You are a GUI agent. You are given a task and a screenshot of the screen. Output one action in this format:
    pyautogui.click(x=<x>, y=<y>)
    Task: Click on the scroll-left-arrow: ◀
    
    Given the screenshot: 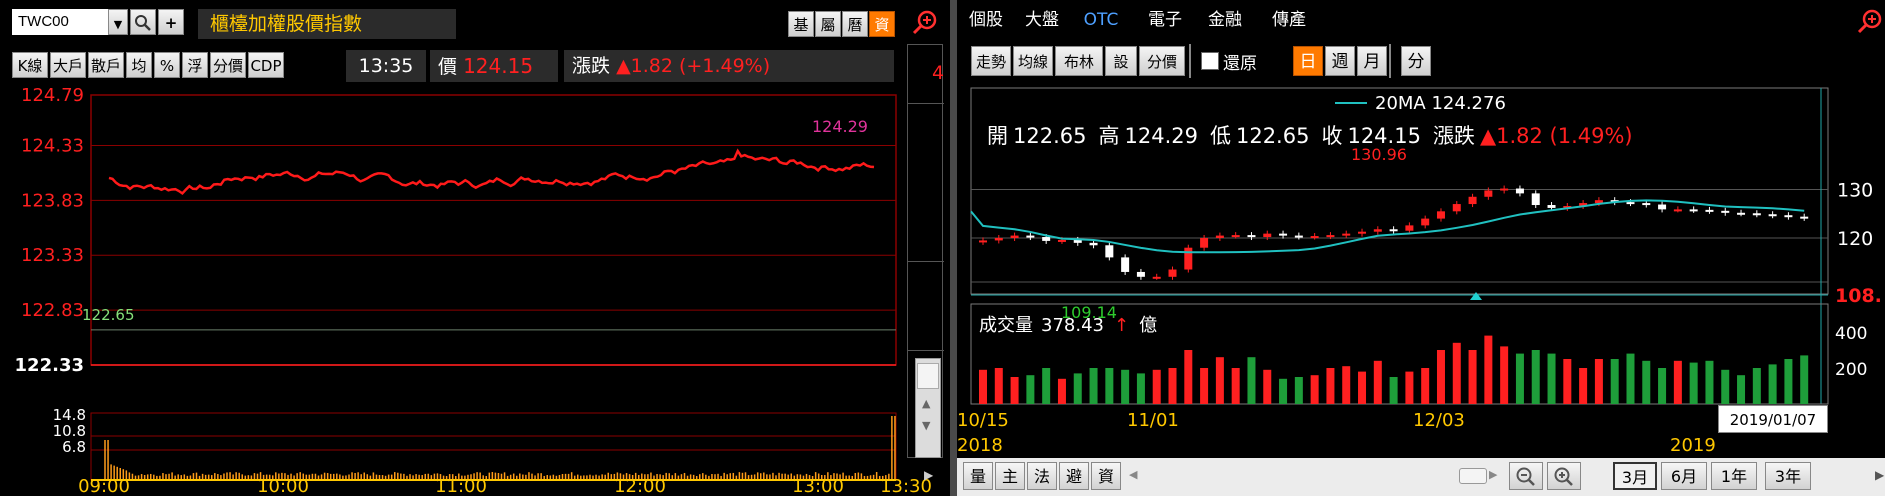 What is the action you would take?
    pyautogui.click(x=1133, y=474)
    